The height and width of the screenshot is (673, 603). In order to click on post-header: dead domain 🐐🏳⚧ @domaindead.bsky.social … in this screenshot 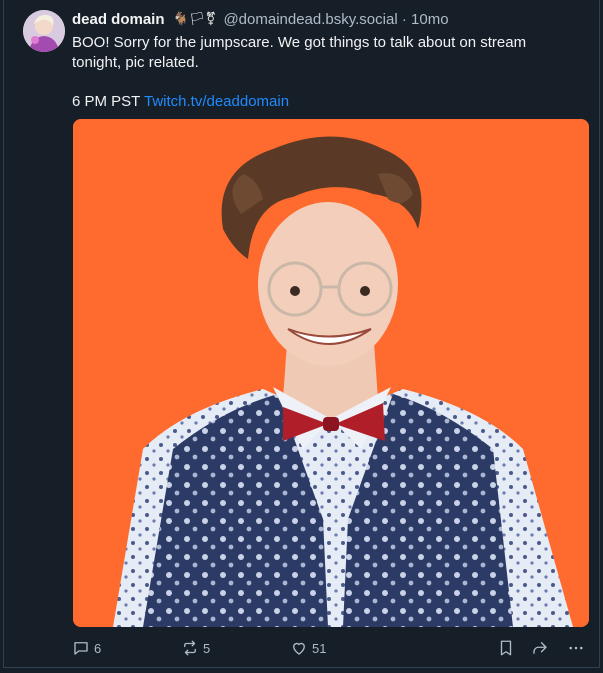, I will do `click(330, 19)`.